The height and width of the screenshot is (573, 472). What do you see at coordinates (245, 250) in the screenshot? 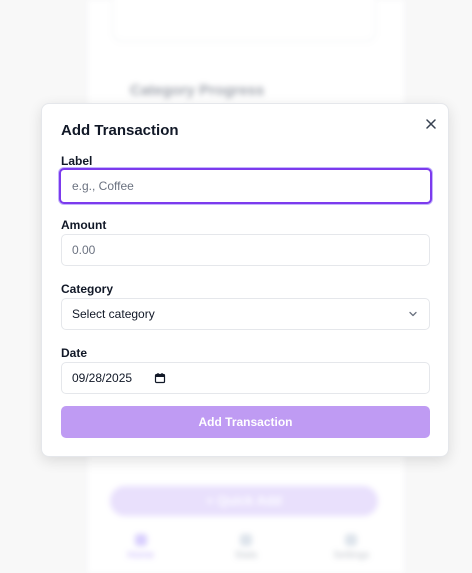
I see `amount-input` at bounding box center [245, 250].